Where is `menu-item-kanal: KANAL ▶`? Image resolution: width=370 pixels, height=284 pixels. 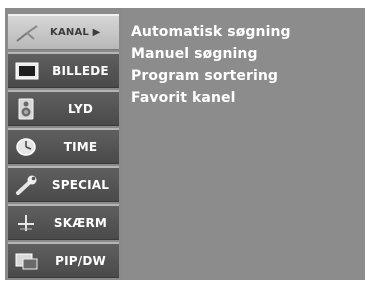 menu-item-kanal: KANAL ▶ is located at coordinates (63, 32).